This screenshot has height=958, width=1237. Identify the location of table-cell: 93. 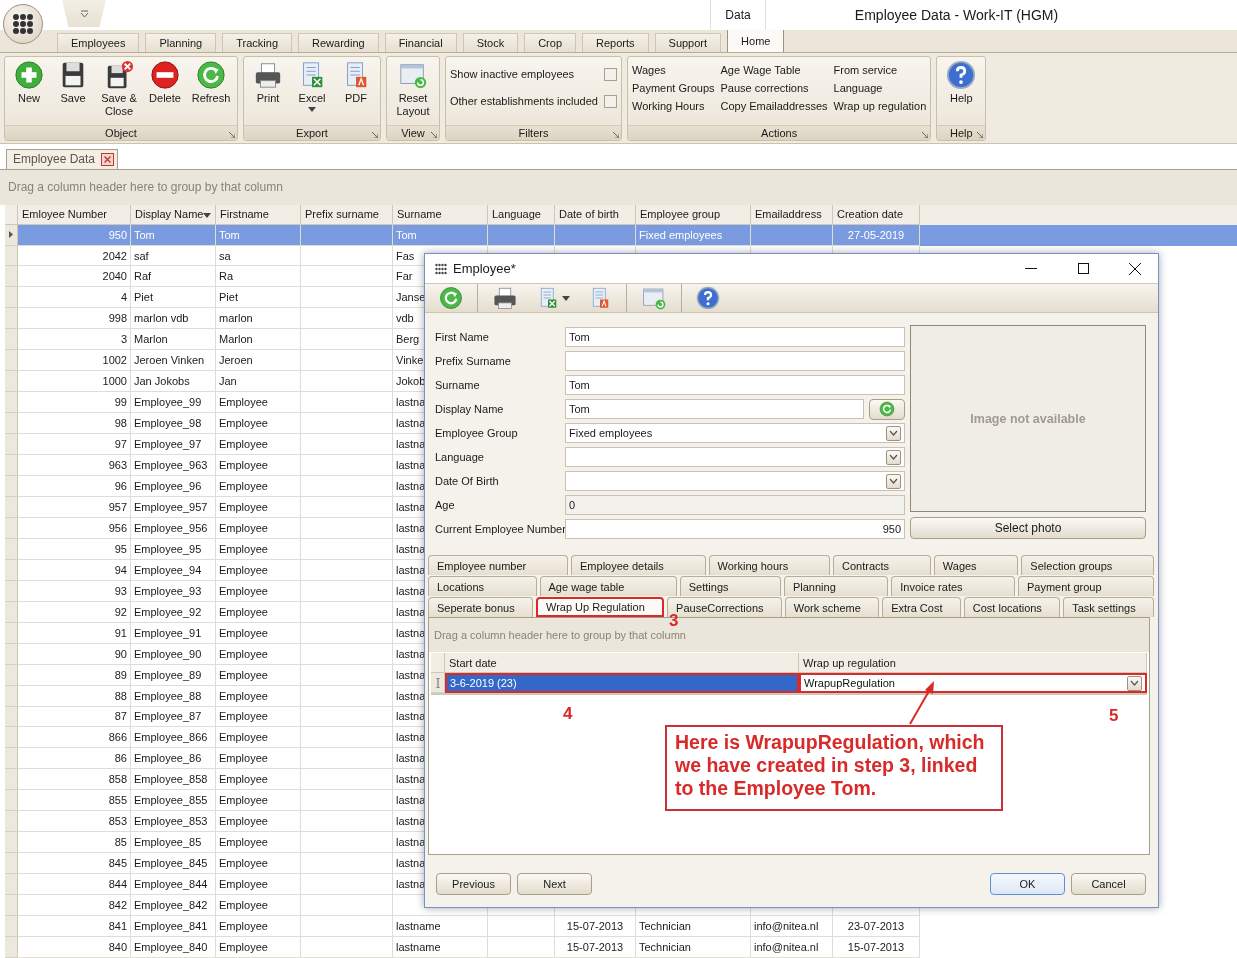
(74, 591).